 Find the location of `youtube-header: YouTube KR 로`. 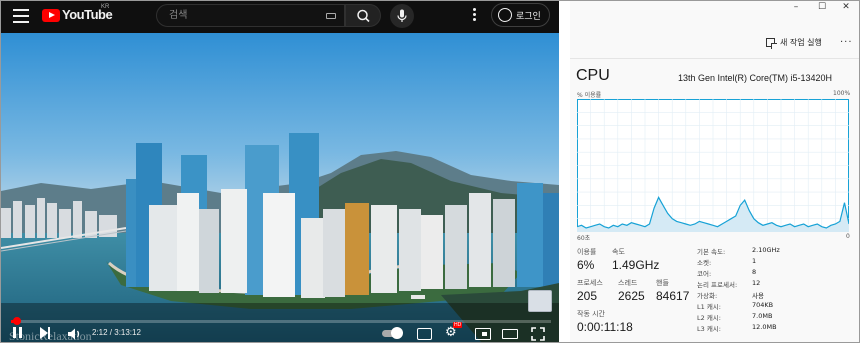

youtube-header: YouTube KR 로 is located at coordinates (280, 17).